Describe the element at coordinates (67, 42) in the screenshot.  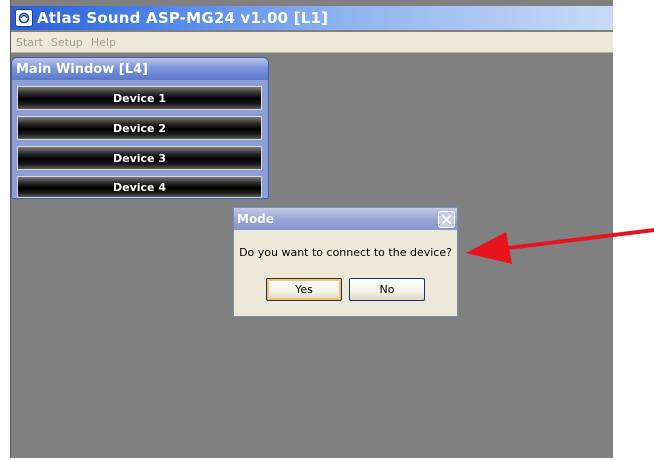
I see `menu-setup: Setup` at that location.